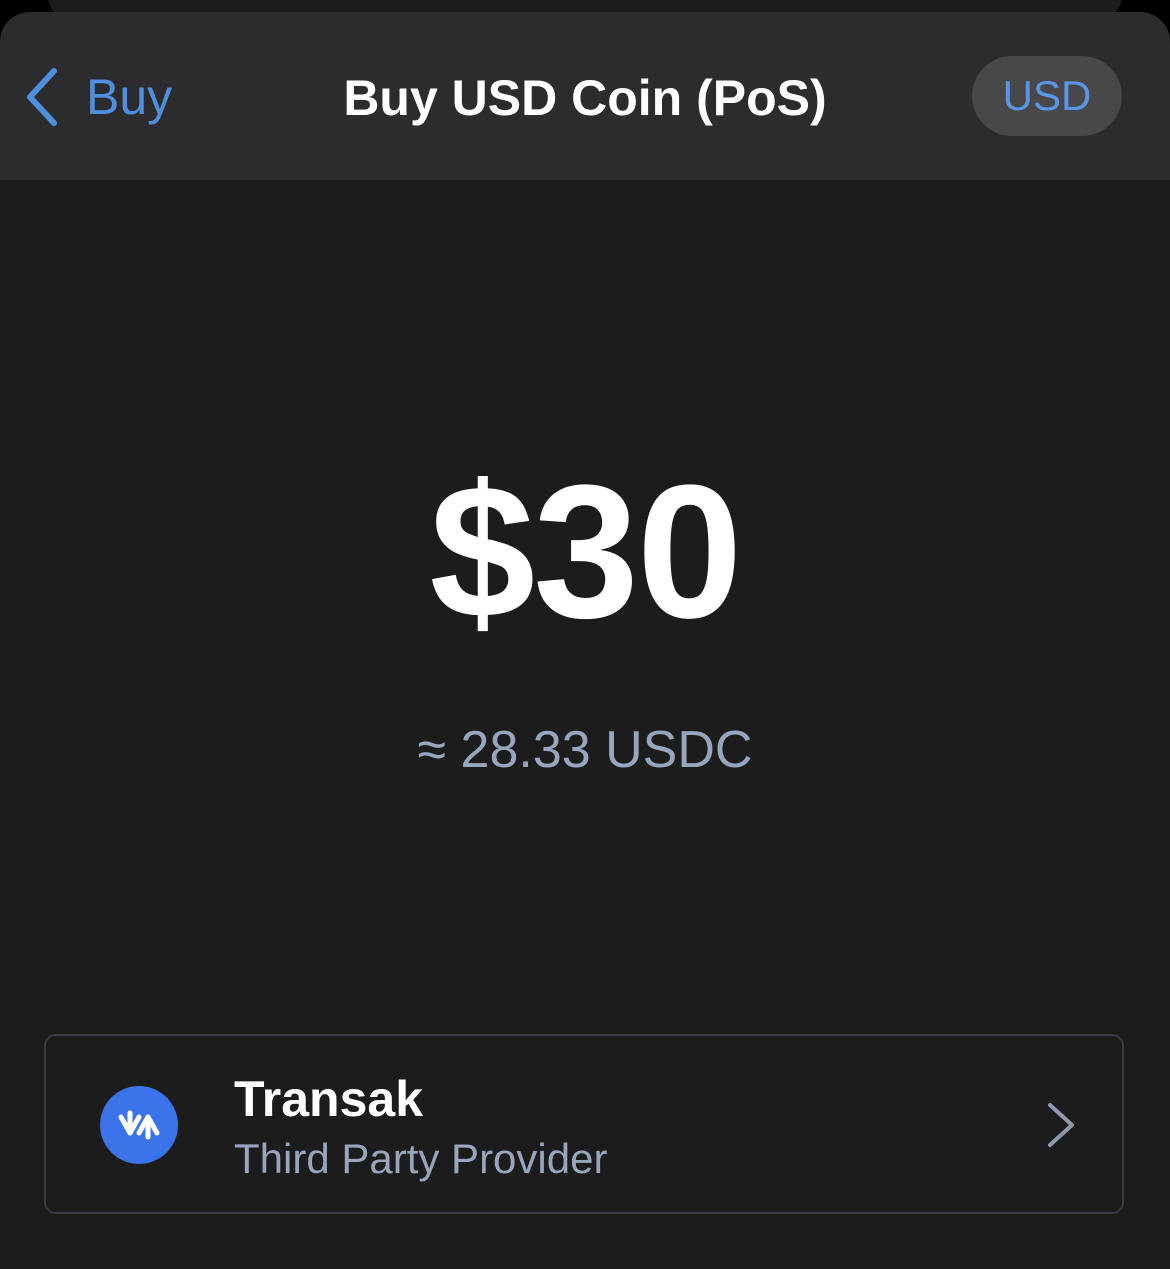 The image size is (1170, 1269). What do you see at coordinates (584, 1124) in the screenshot?
I see `provider-row: Transak Third Party Provider` at bounding box center [584, 1124].